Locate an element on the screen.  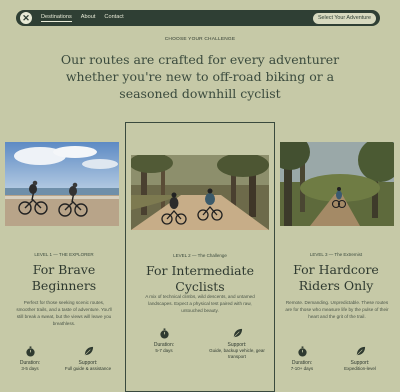
nav-link-about: About is located at coordinates (88, 18).